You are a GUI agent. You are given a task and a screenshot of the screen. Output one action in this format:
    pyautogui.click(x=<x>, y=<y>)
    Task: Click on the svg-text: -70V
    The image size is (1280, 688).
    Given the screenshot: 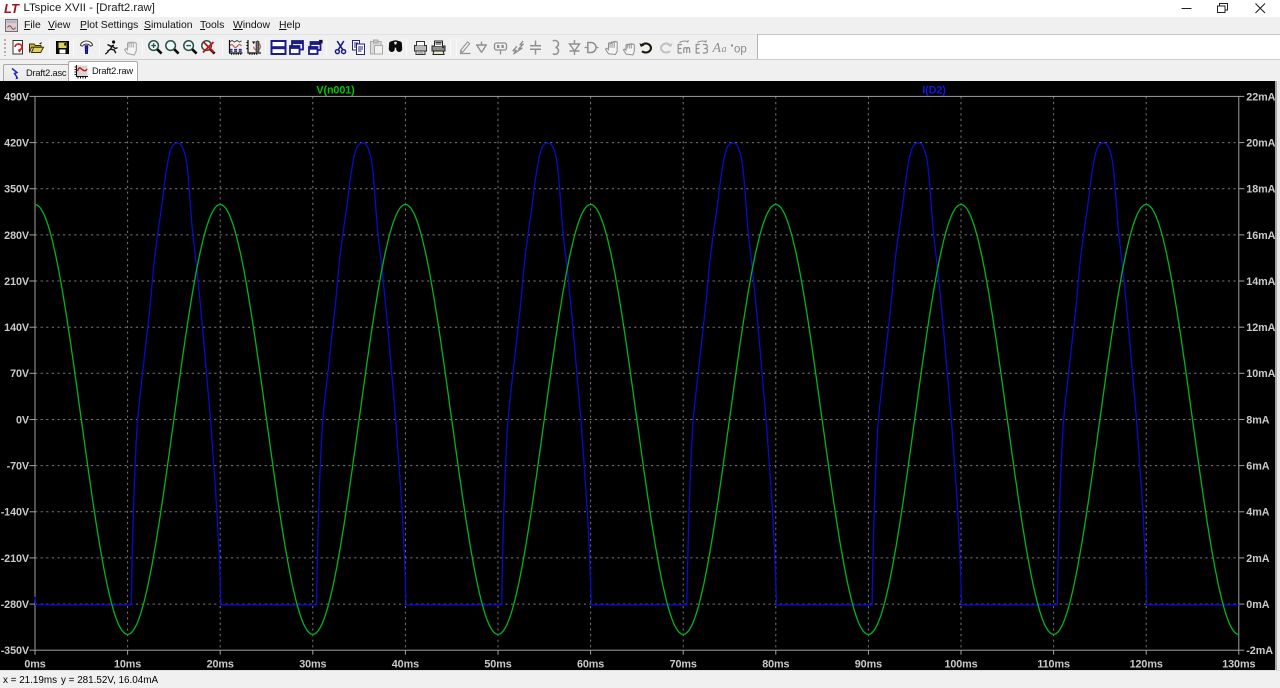 What is the action you would take?
    pyautogui.click(x=18, y=467)
    